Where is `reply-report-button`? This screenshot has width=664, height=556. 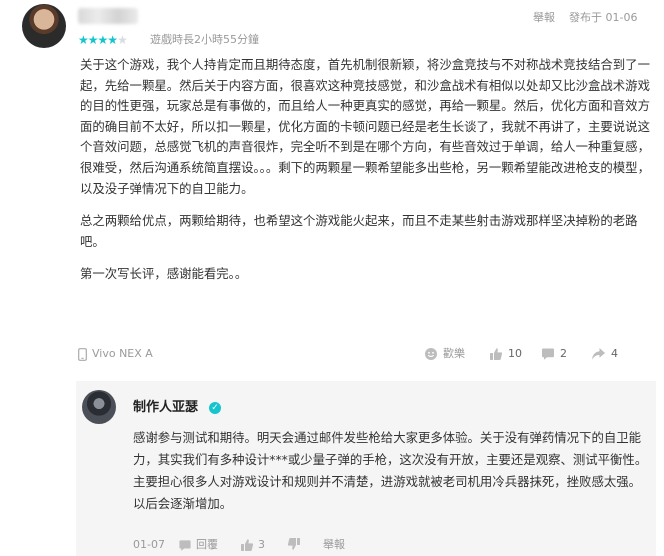 reply-report-button is located at coordinates (294, 544).